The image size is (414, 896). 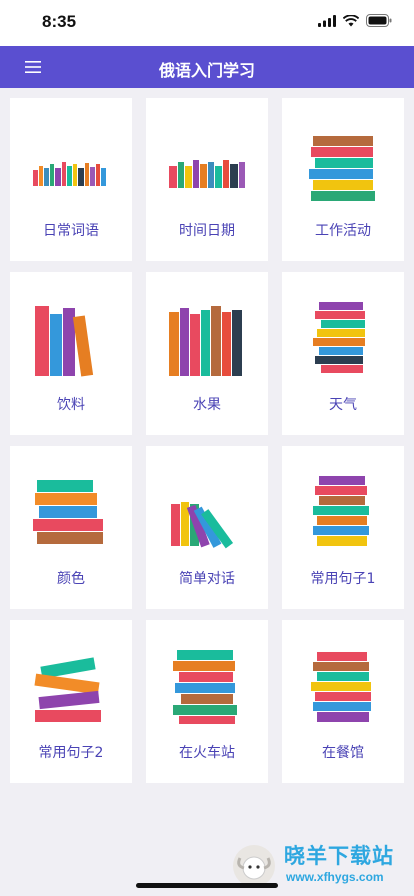 What do you see at coordinates (339, 856) in the screenshot?
I see `watermark-name: 晓羊下载站` at bounding box center [339, 856].